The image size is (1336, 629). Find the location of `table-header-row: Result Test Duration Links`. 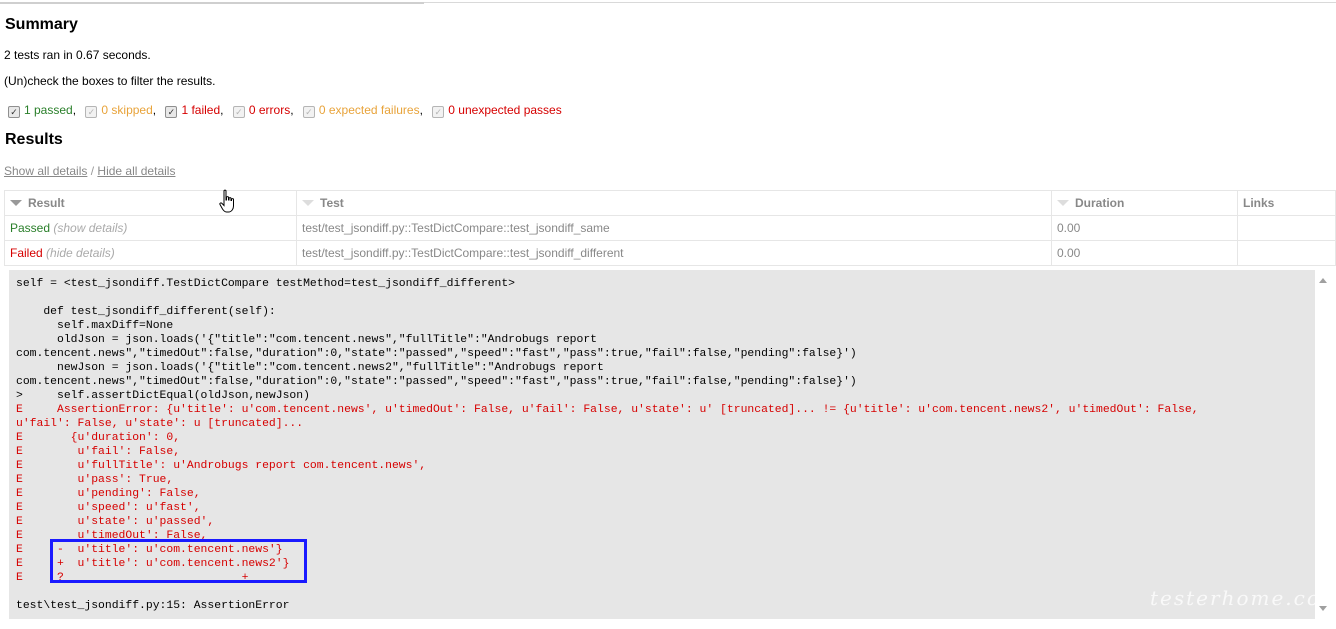

table-header-row: Result Test Duration Links is located at coordinates (670, 203).